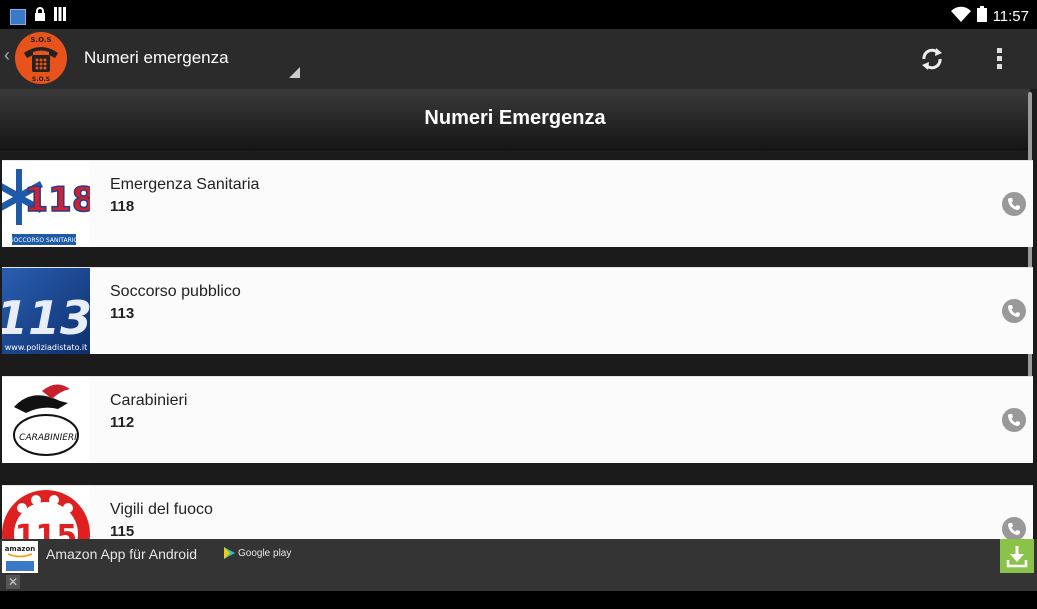 Image resolution: width=1037 pixels, height=609 pixels. I want to click on status-bar: 11:57, so click(518, 14).